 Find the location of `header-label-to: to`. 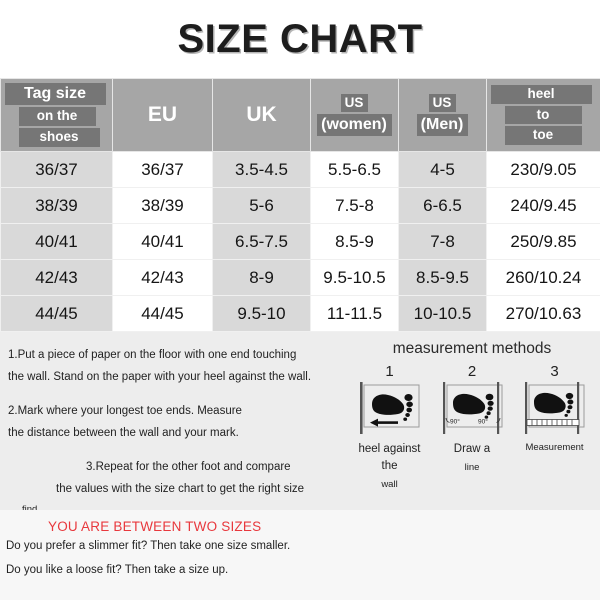

header-label-to: to is located at coordinates (543, 115).